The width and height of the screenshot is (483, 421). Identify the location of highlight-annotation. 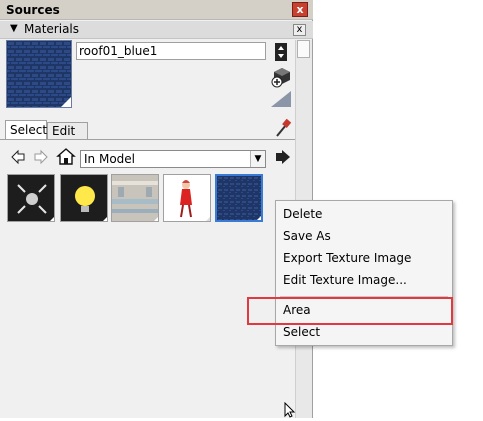
(350, 311).